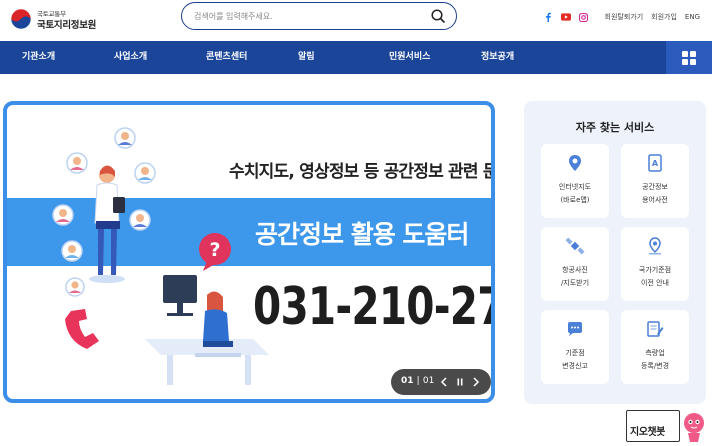 The height and width of the screenshot is (446, 712). What do you see at coordinates (21, 19) in the screenshot?
I see `government-emblem-icon` at bounding box center [21, 19].